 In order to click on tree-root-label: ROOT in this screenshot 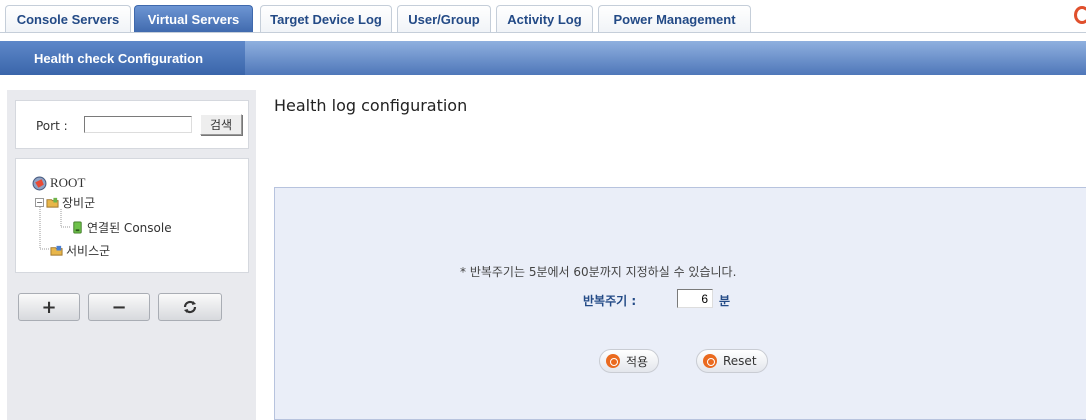, I will do `click(68, 182)`.